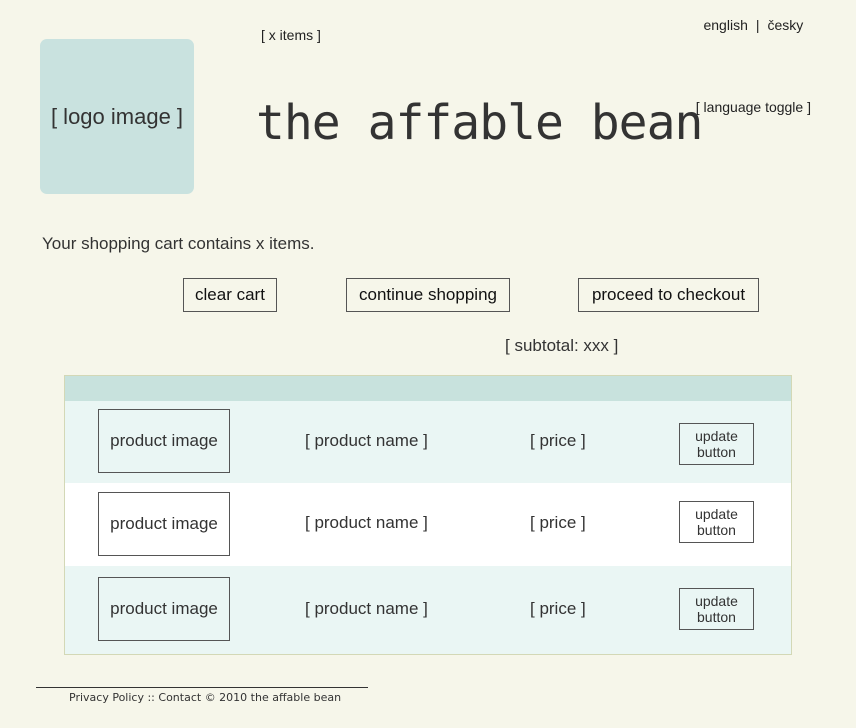  Describe the element at coordinates (179, 697) in the screenshot. I see `contact-link: Contact` at that location.